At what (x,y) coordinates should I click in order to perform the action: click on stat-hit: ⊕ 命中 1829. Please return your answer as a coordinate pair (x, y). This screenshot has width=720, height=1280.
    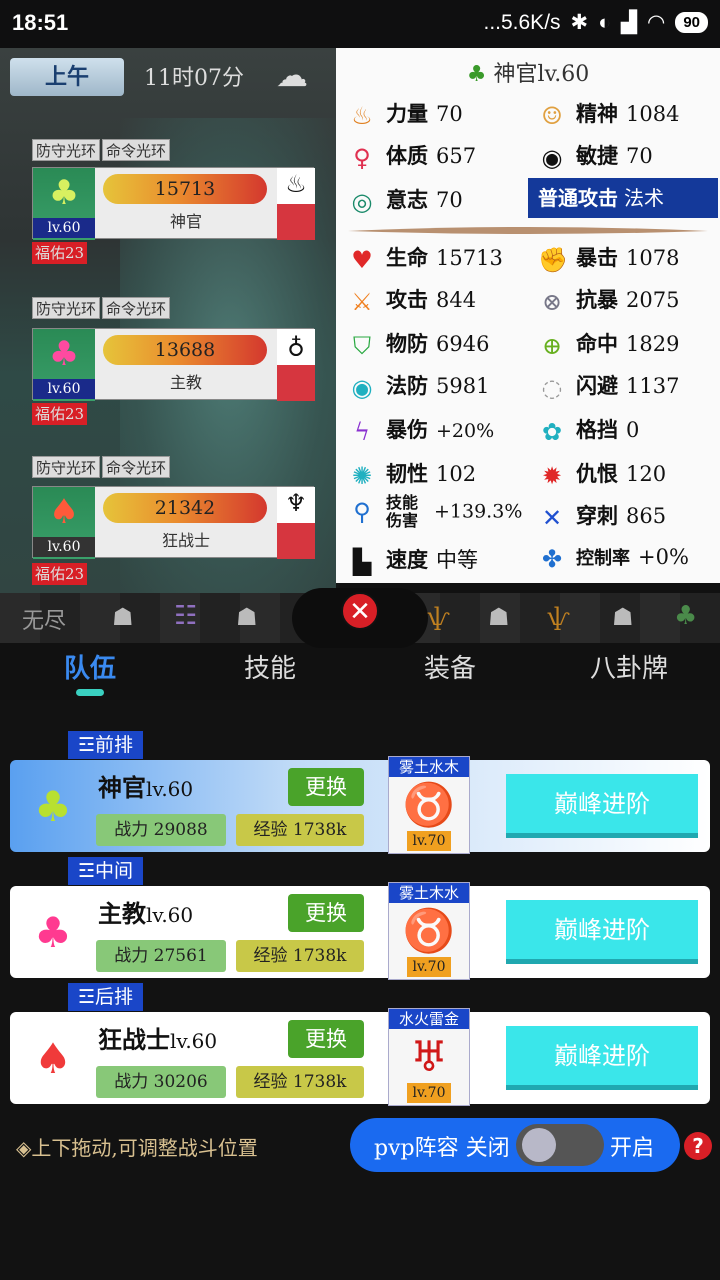
    Looking at the image, I should click on (609, 344).